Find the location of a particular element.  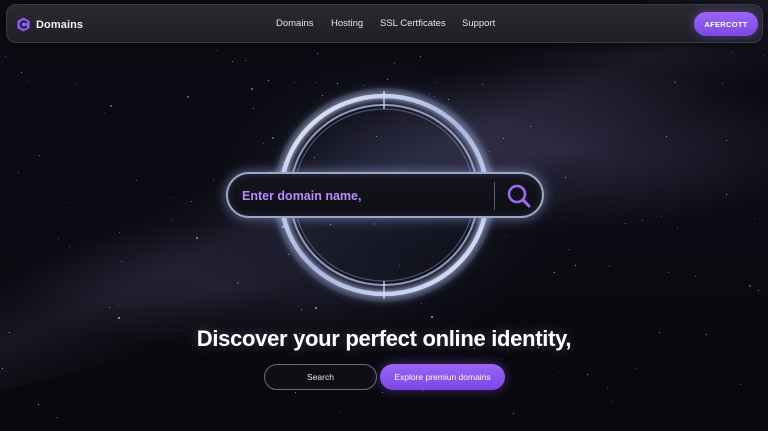

brand-name: Domains is located at coordinates (60, 24).